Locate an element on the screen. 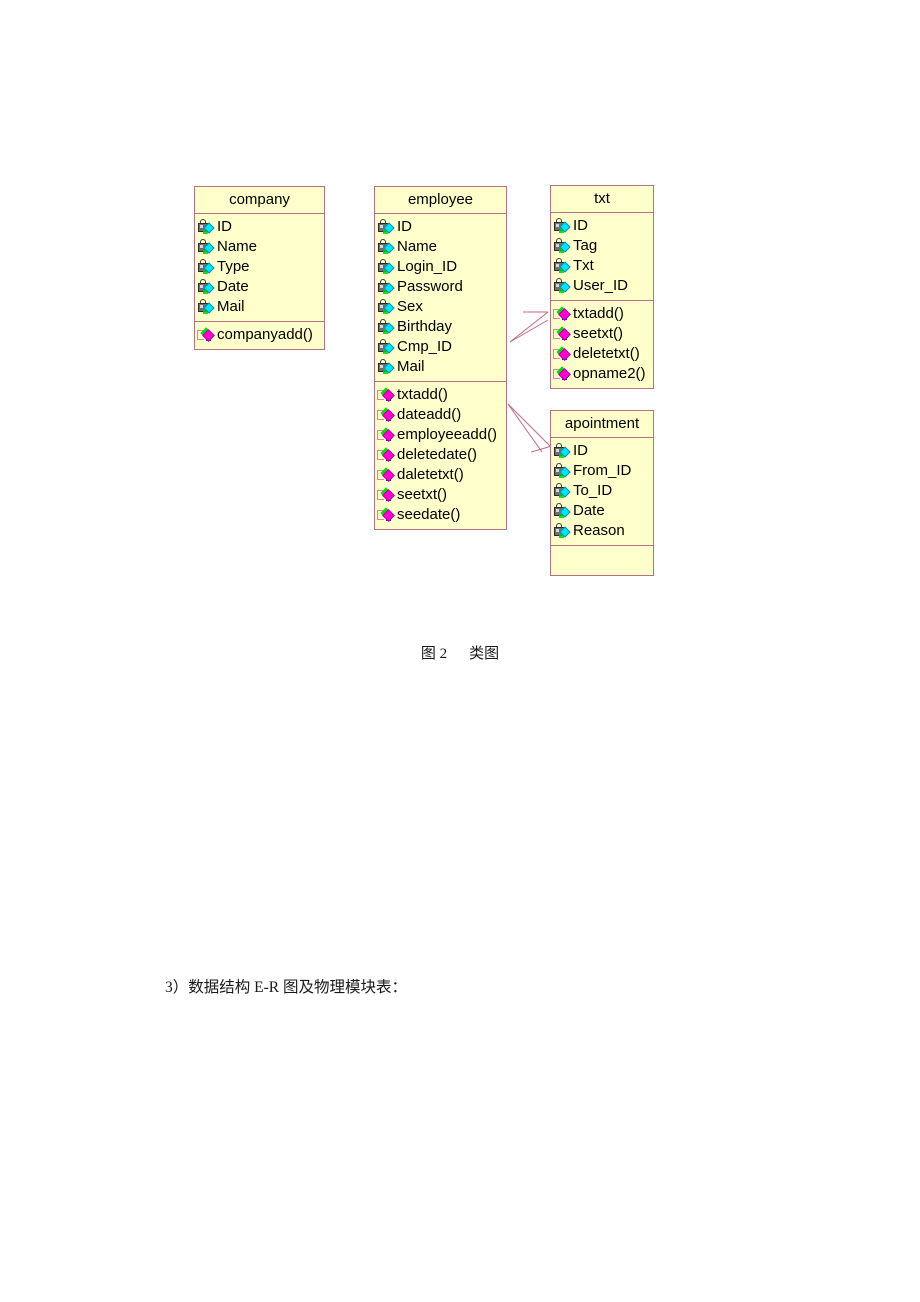 This screenshot has height=1302, width=920. operation-label: employeeadd() is located at coordinates (447, 434).